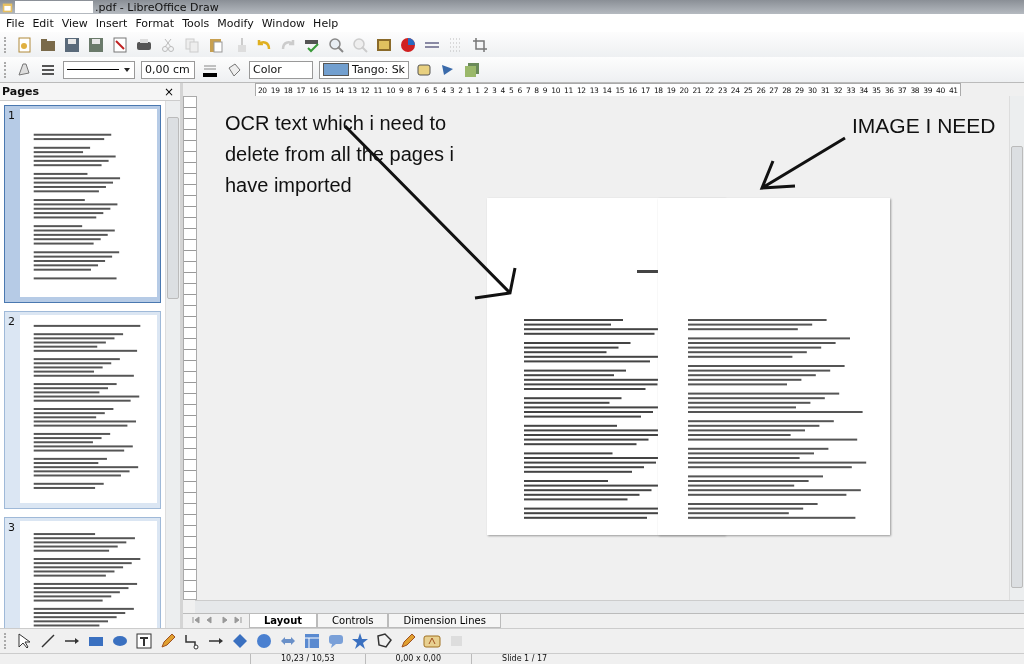 This screenshot has height=664, width=1024. What do you see at coordinates (198, 23) in the screenshot?
I see `menu-item: Tools` at bounding box center [198, 23].